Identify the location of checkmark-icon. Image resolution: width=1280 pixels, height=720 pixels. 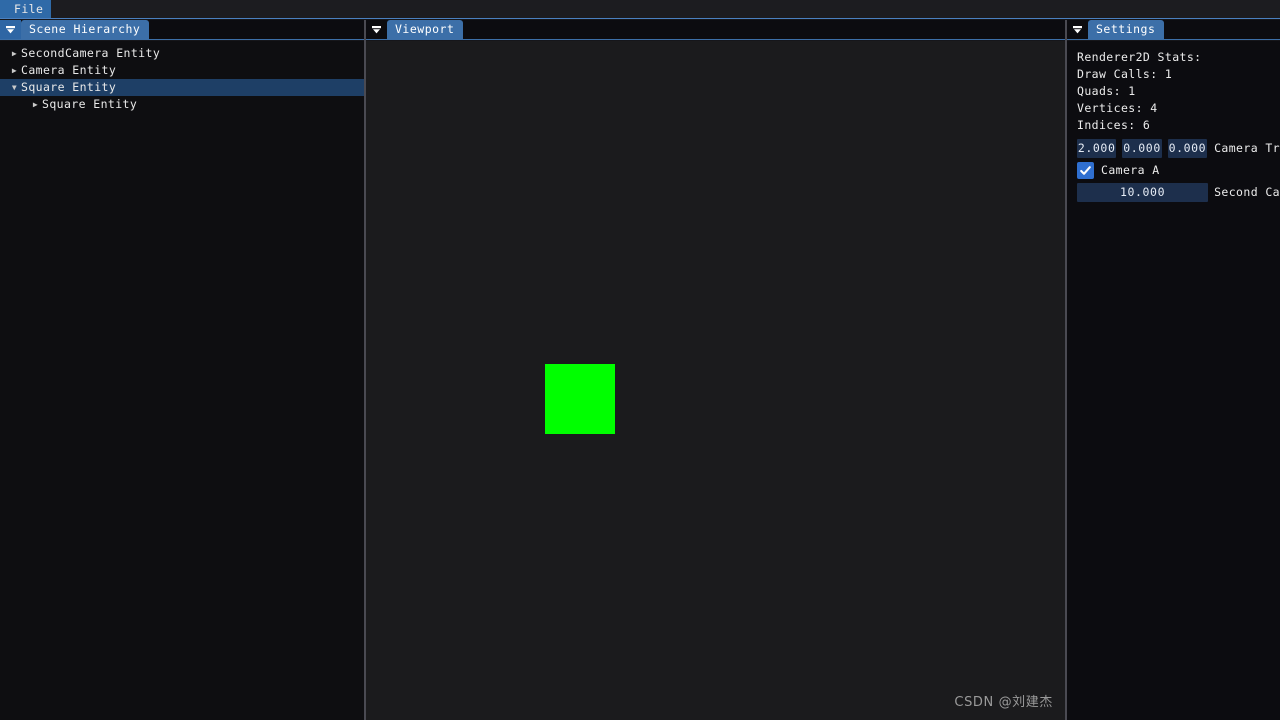
(1085, 170).